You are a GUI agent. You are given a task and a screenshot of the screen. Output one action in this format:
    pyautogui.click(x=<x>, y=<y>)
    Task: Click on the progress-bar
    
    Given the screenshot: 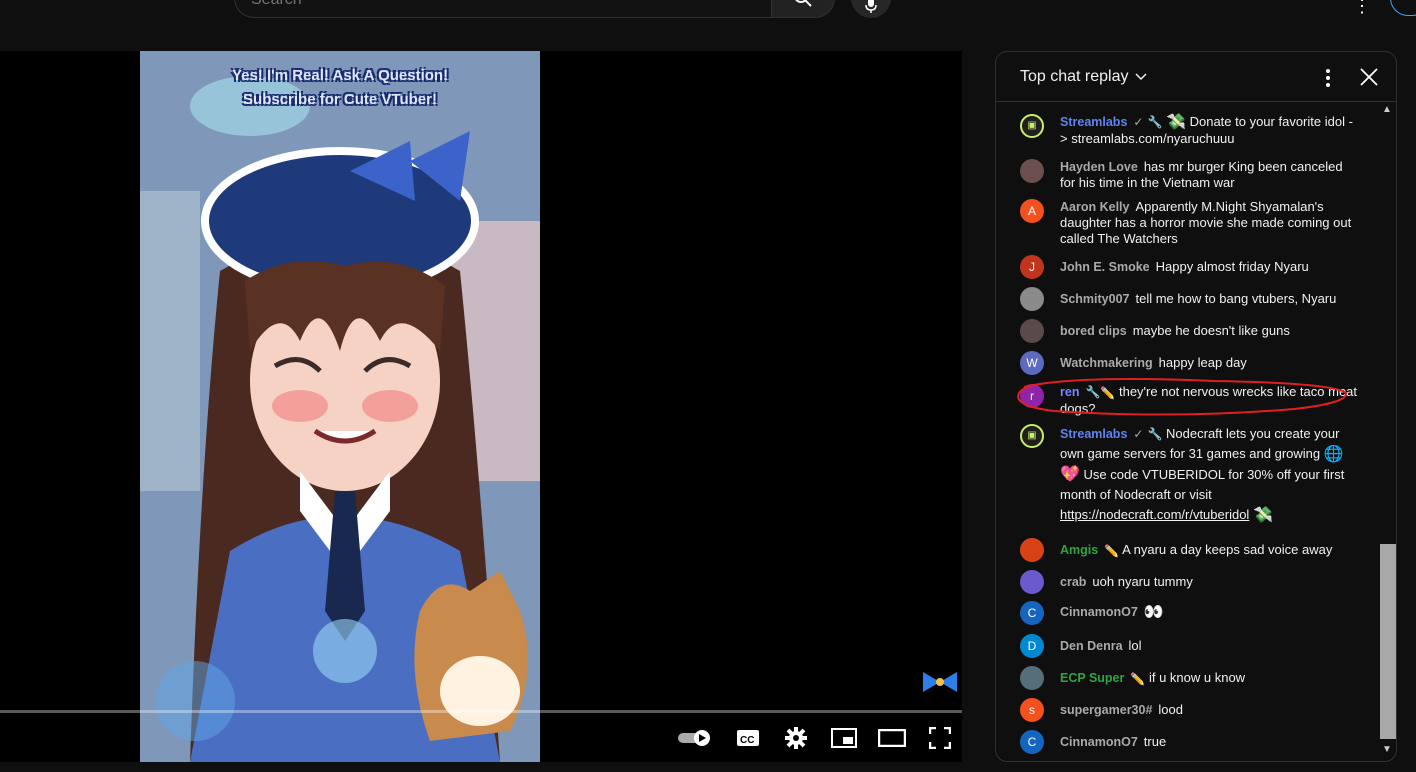 What is the action you would take?
    pyautogui.click(x=481, y=711)
    